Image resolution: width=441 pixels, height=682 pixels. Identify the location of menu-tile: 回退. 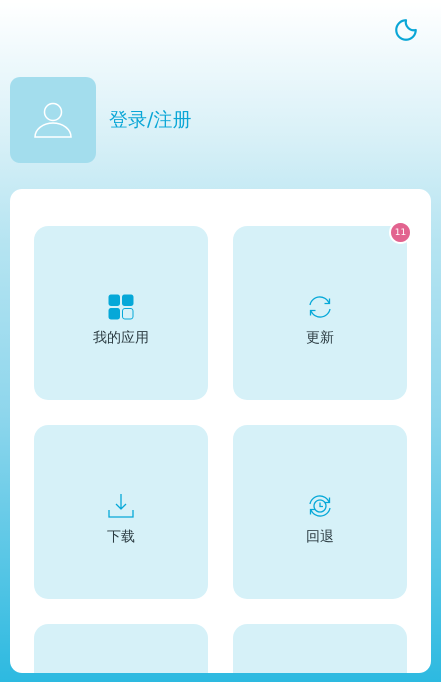
(320, 512).